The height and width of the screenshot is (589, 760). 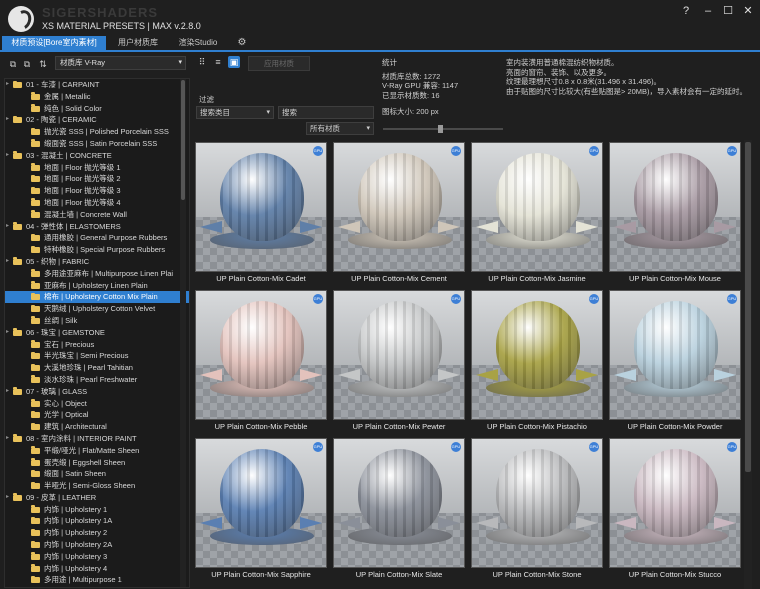 What do you see at coordinates (97, 85) in the screenshot?
I see `tree-category: ▸ 01 - 车漆 | CARPAINT` at bounding box center [97, 85].